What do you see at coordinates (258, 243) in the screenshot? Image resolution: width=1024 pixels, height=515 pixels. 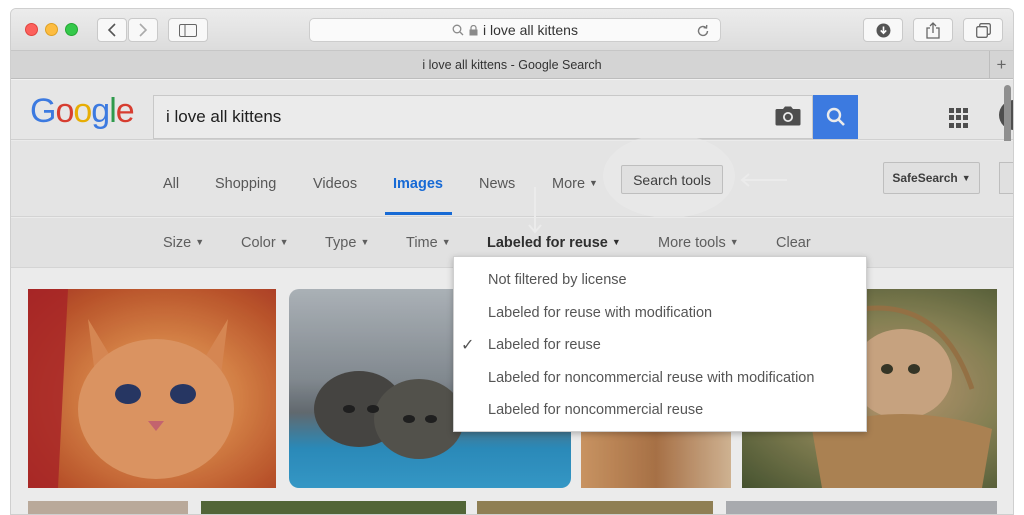 I see `color-filter-label: Color` at bounding box center [258, 243].